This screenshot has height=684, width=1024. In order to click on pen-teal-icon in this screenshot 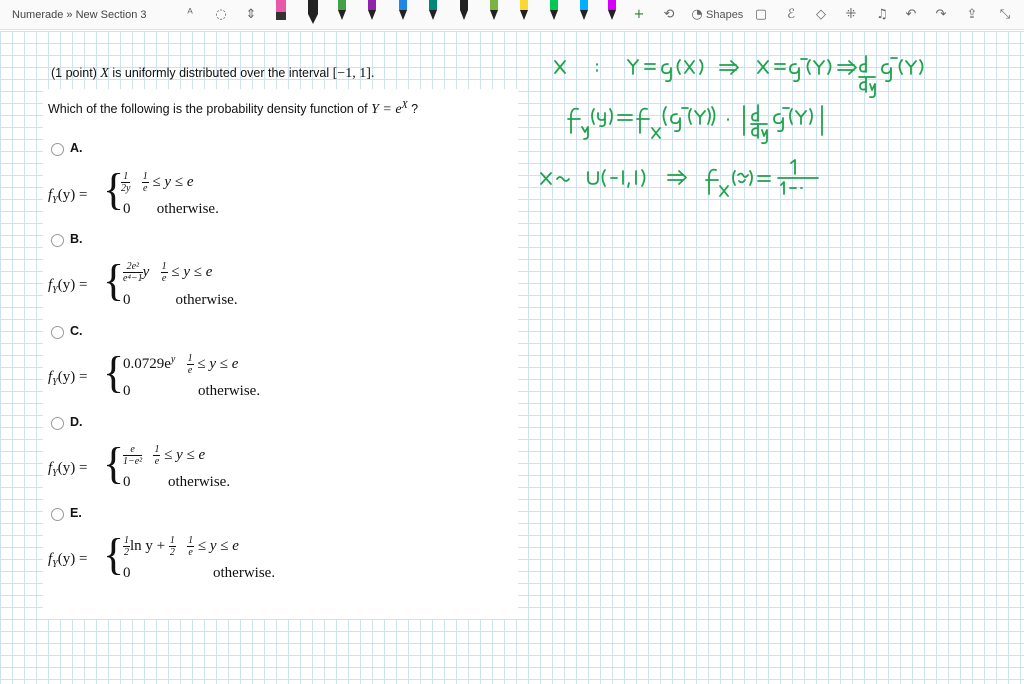, I will do `click(432, 13)`.